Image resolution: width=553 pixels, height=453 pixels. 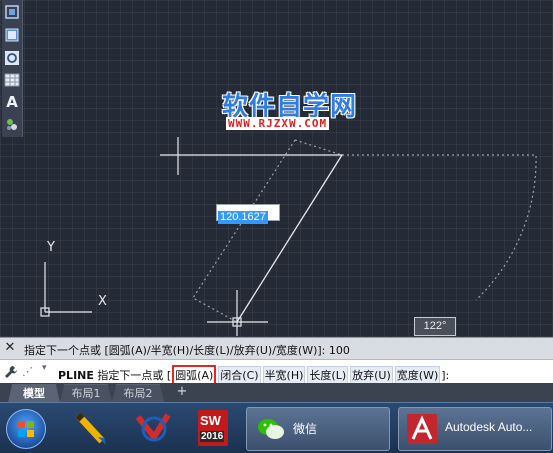 I want to click on start-button, so click(x=26, y=429).